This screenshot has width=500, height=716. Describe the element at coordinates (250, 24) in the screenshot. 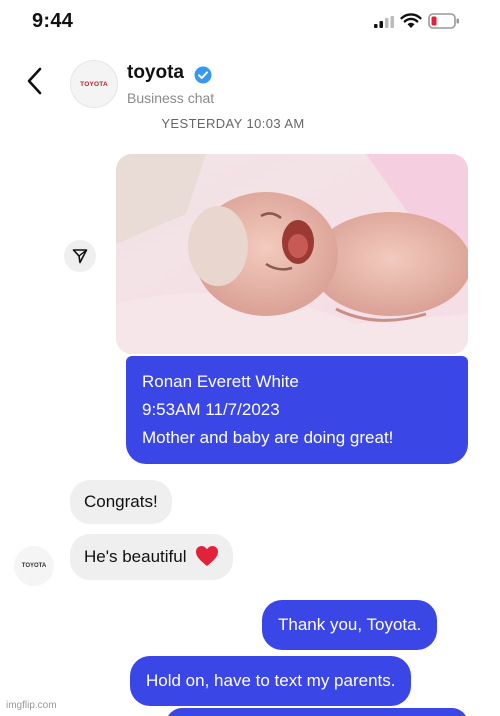

I see `status-bar: 9:44` at that location.